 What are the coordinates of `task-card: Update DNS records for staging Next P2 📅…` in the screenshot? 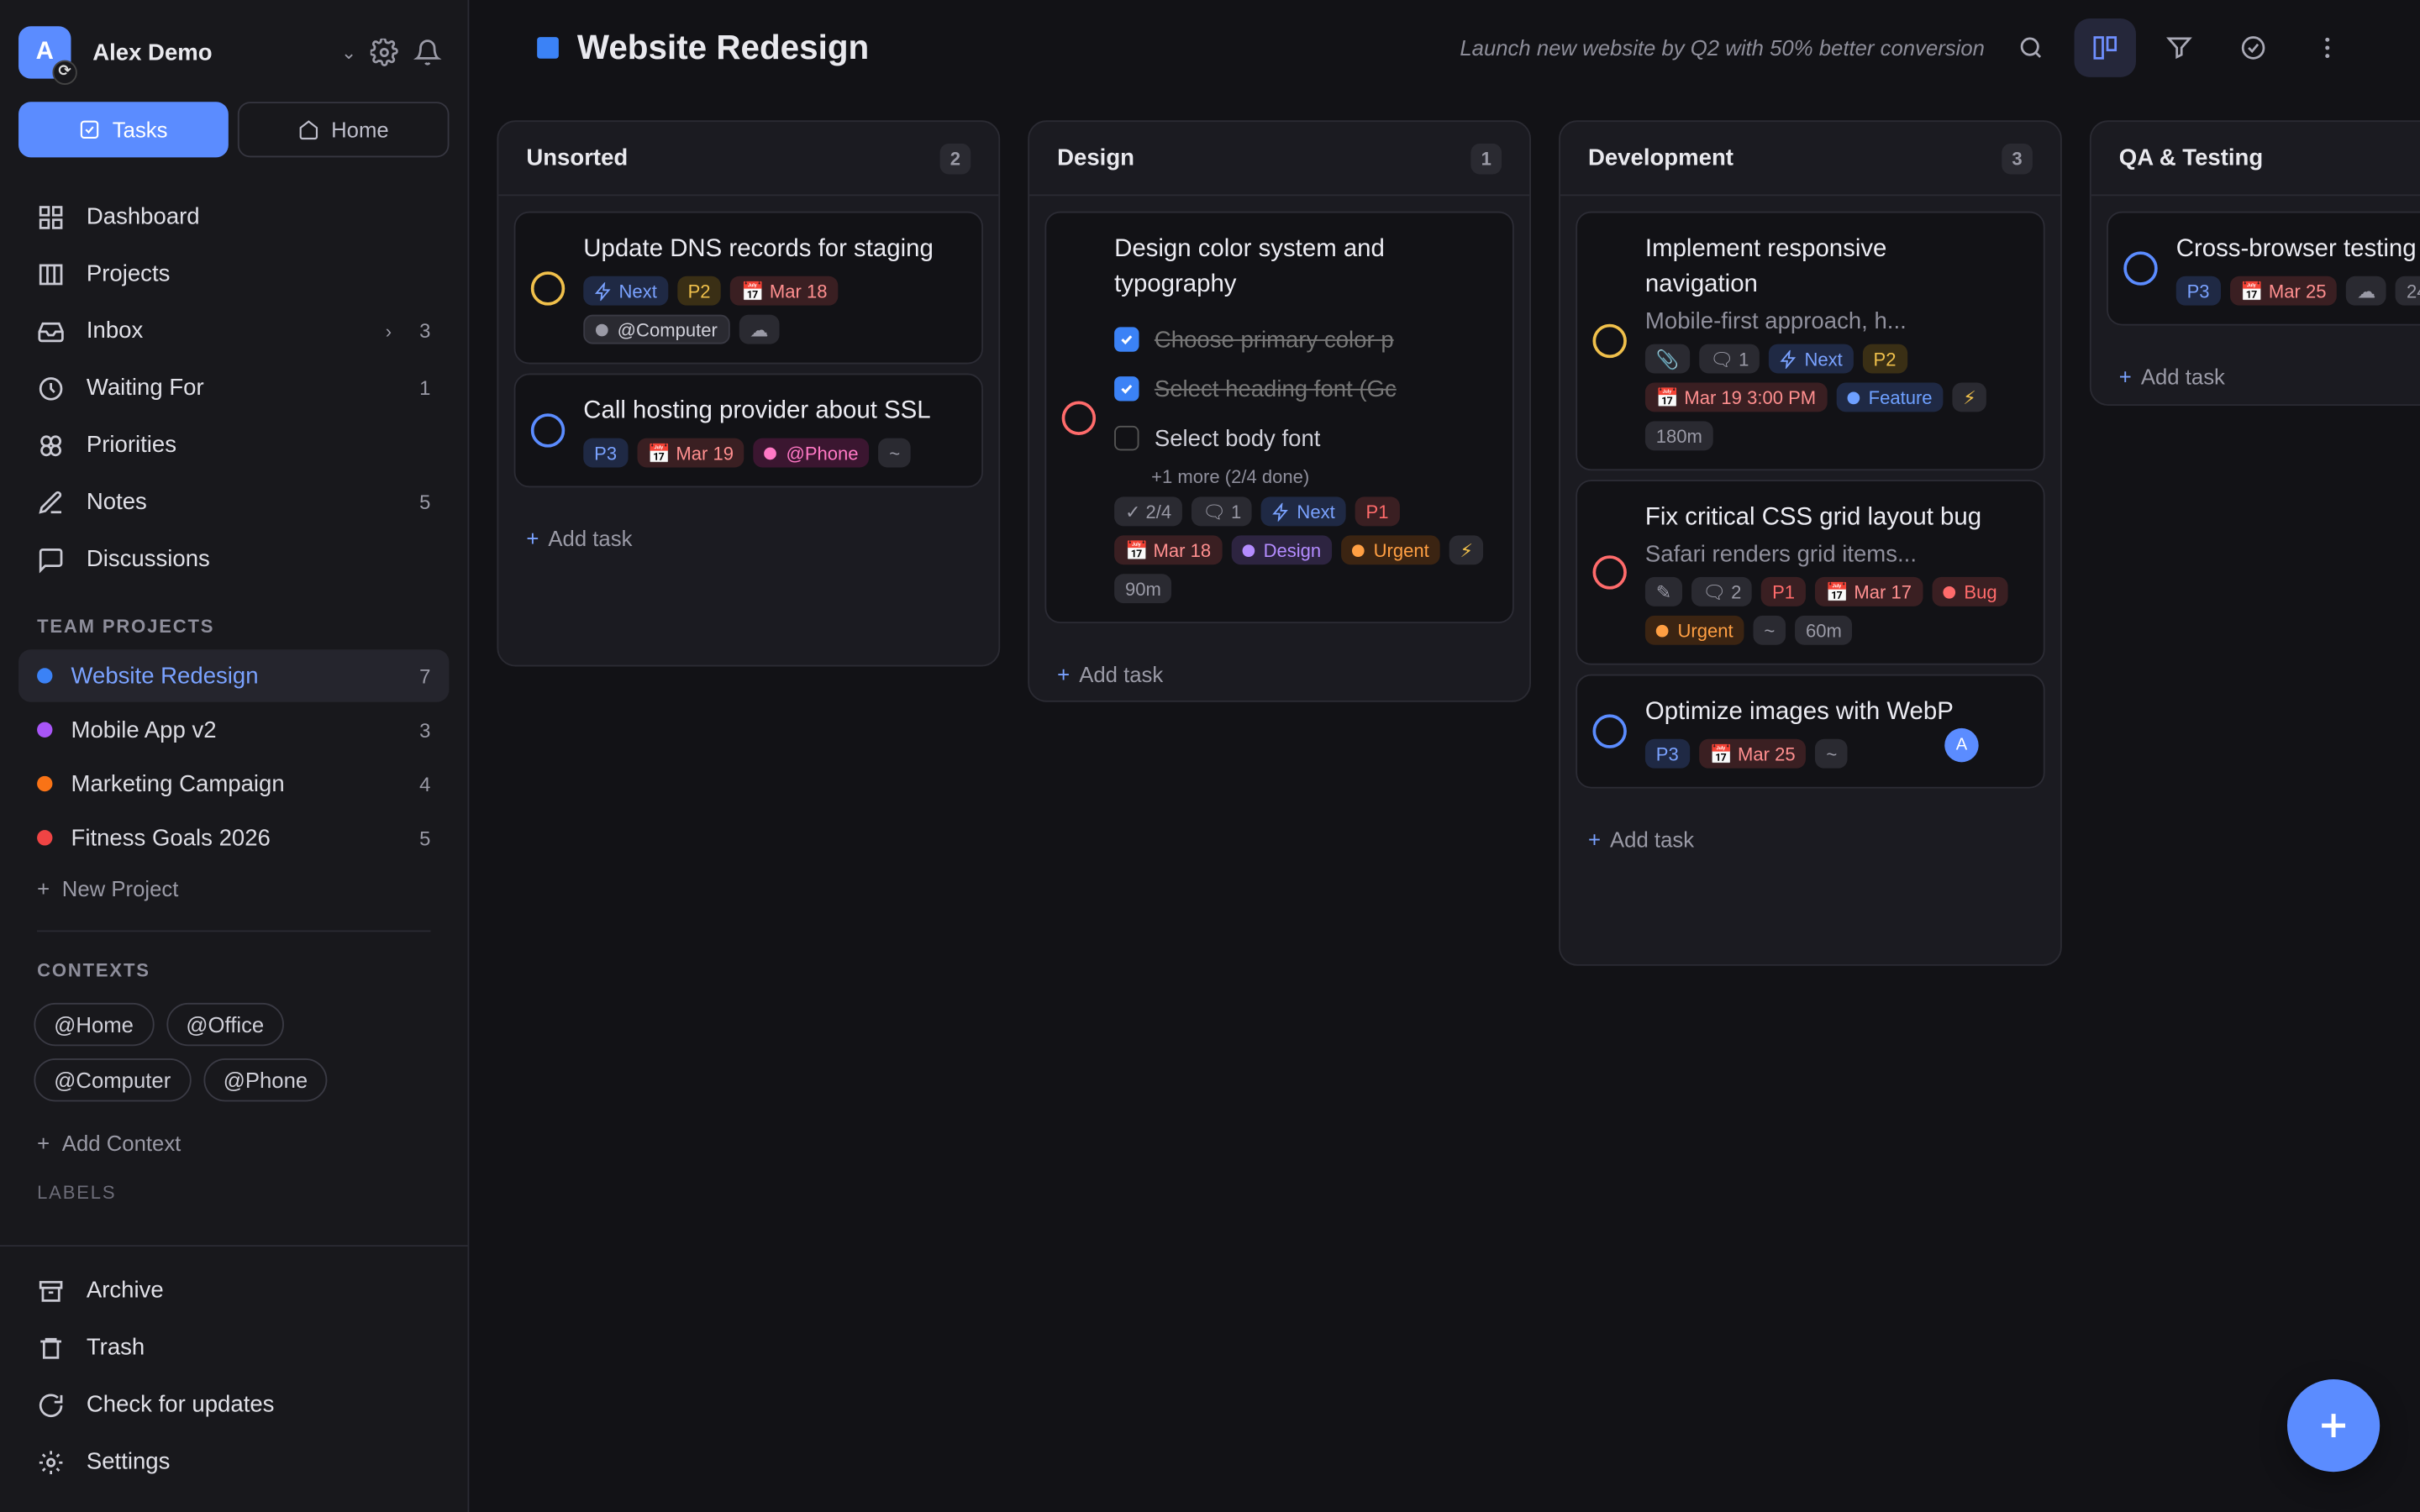 It's located at (748, 288).